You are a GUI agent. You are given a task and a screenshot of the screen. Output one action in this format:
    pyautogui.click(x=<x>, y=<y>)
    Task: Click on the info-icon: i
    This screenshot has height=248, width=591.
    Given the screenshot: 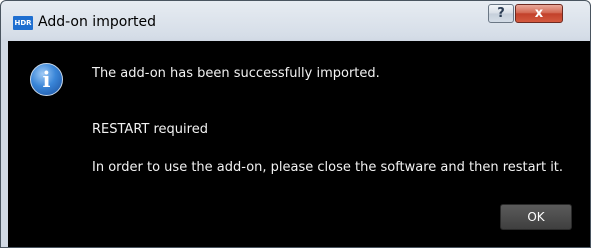 What is the action you would take?
    pyautogui.click(x=46, y=79)
    